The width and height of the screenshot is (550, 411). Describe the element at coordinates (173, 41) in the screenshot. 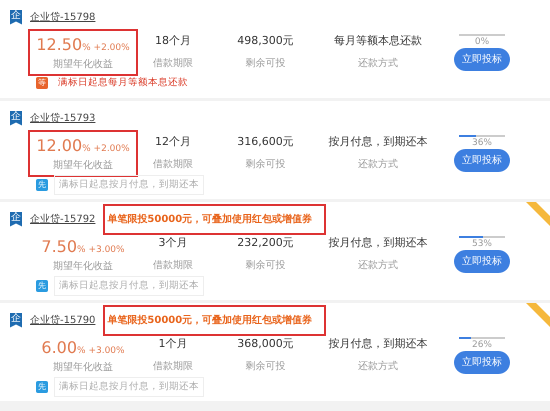

I see `term-value: 18个月` at that location.